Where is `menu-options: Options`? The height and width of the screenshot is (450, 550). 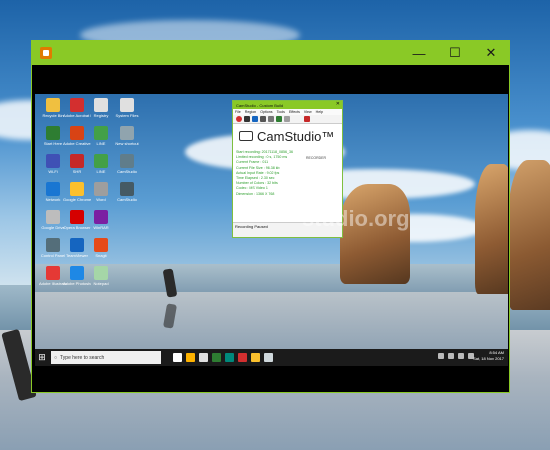
menu-options: Options is located at coordinates (266, 112).